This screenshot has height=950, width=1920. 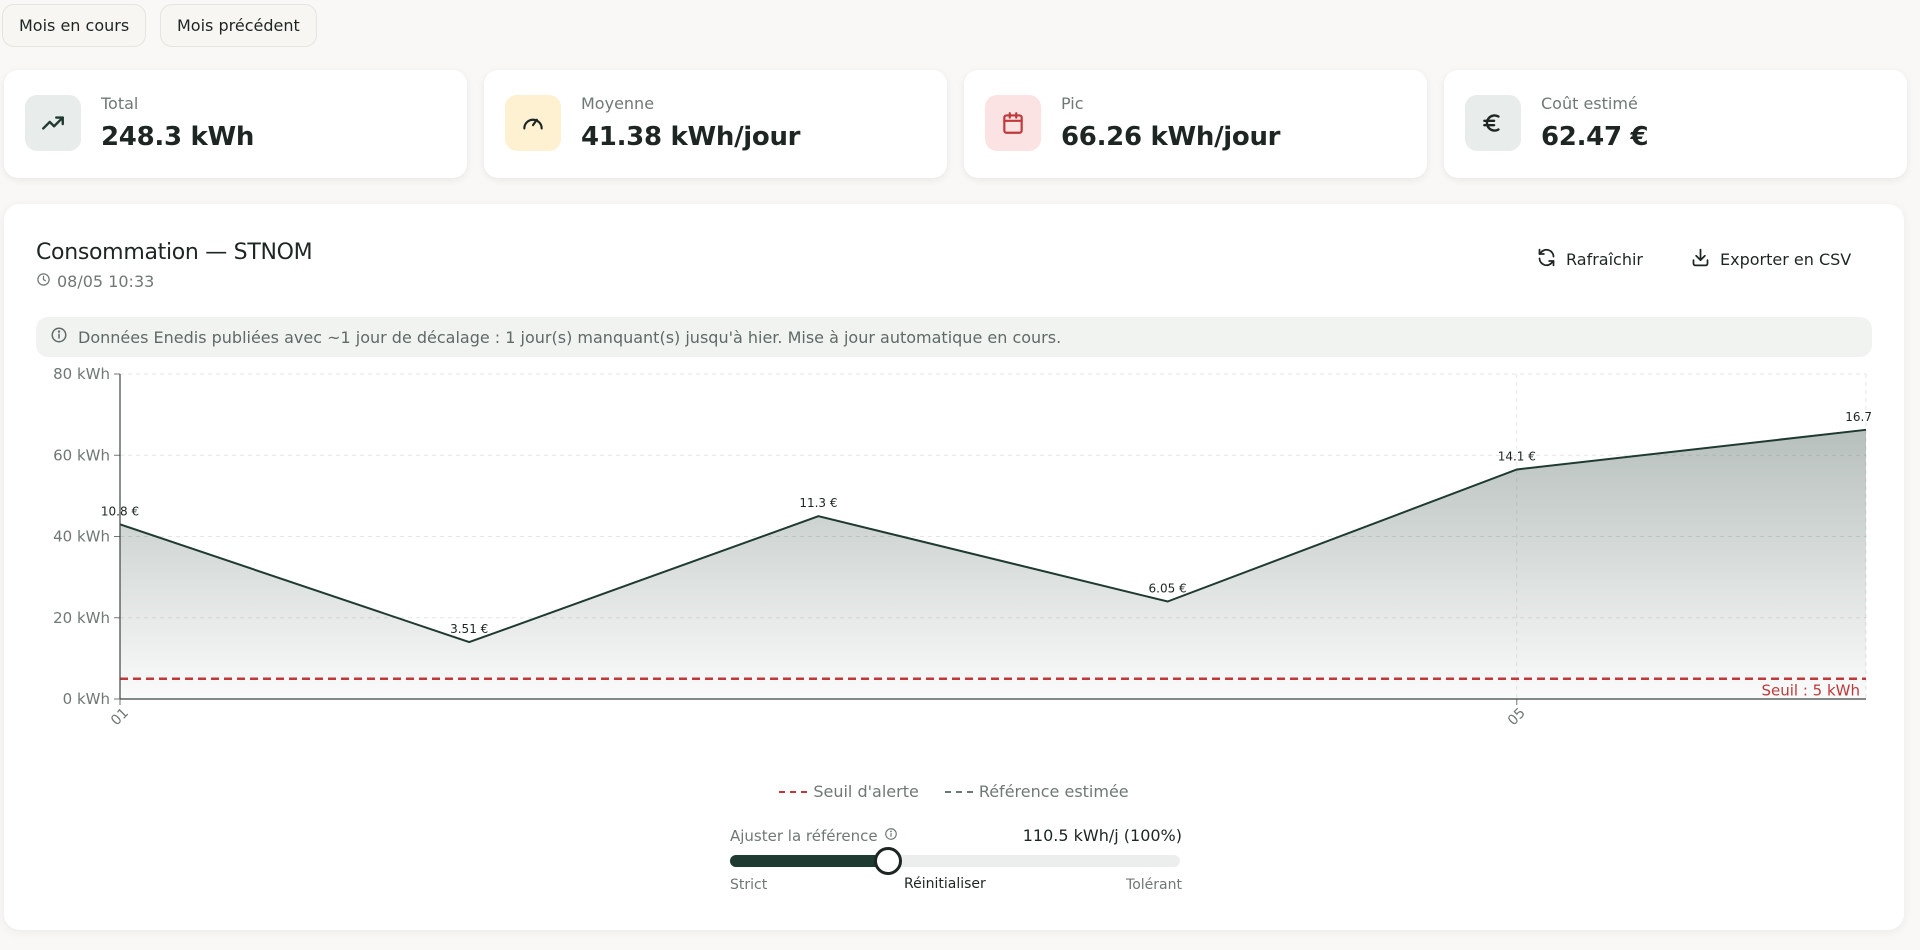 What do you see at coordinates (238, 25) in the screenshot?
I see `tab-previous-month: Mois précédent` at bounding box center [238, 25].